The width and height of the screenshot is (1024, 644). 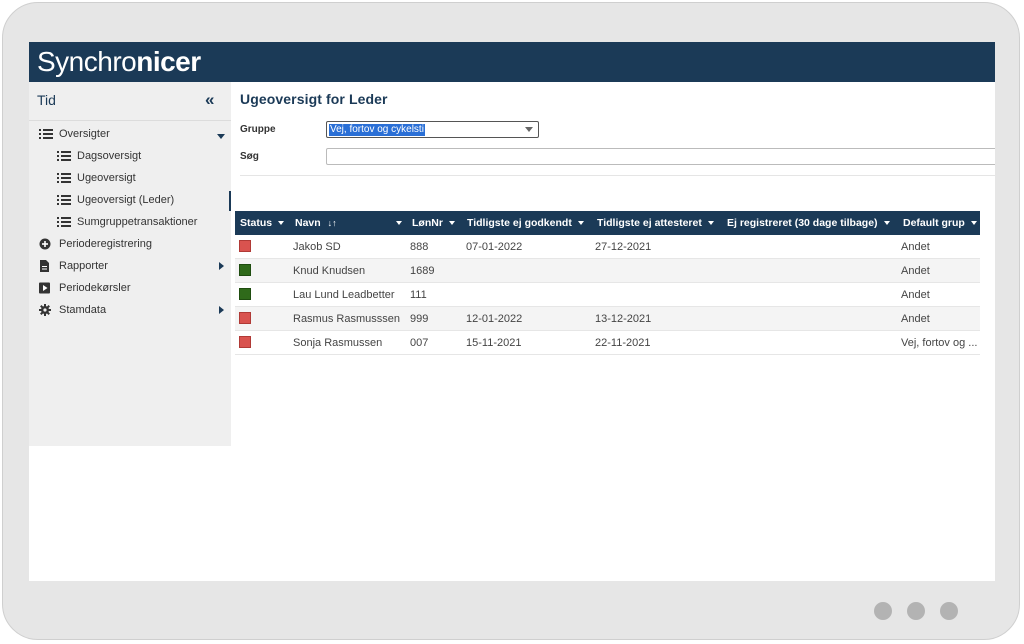 What do you see at coordinates (422, 271) in the screenshot?
I see `cell-lonnr: 1689` at bounding box center [422, 271].